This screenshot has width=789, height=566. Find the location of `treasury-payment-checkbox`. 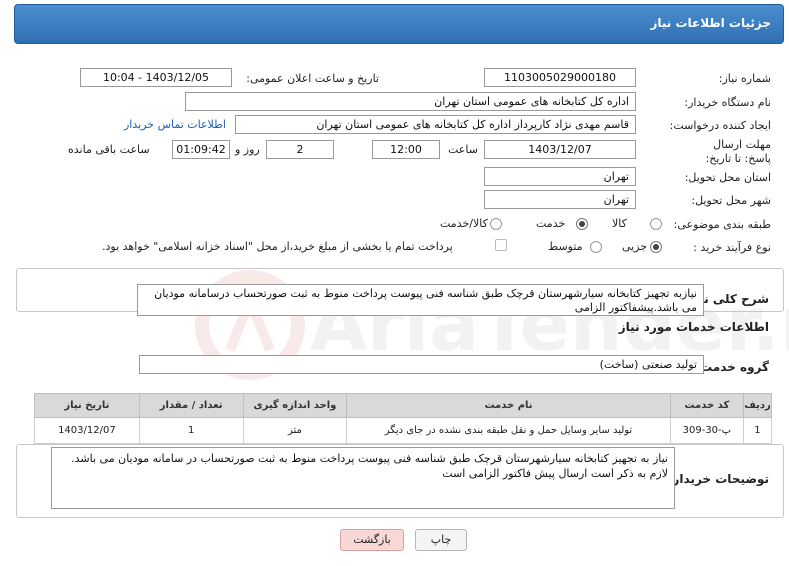

treasury-payment-checkbox is located at coordinates (501, 245).